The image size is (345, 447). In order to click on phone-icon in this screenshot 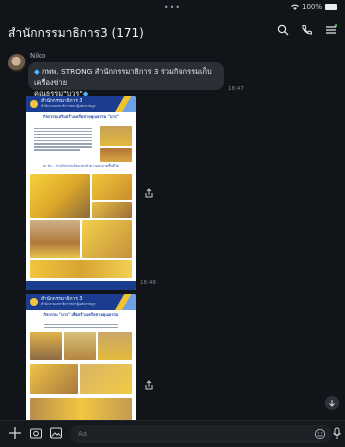, I will do `click(307, 30)`.